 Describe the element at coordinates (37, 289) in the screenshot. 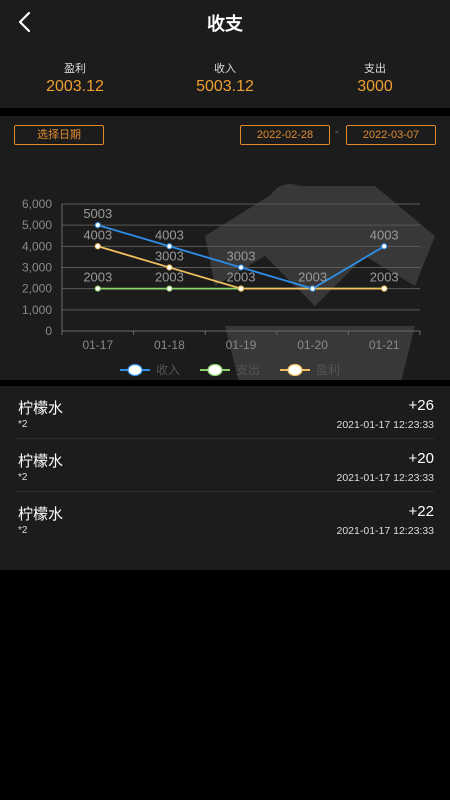

I see `y-tick-label: 2,000` at that location.